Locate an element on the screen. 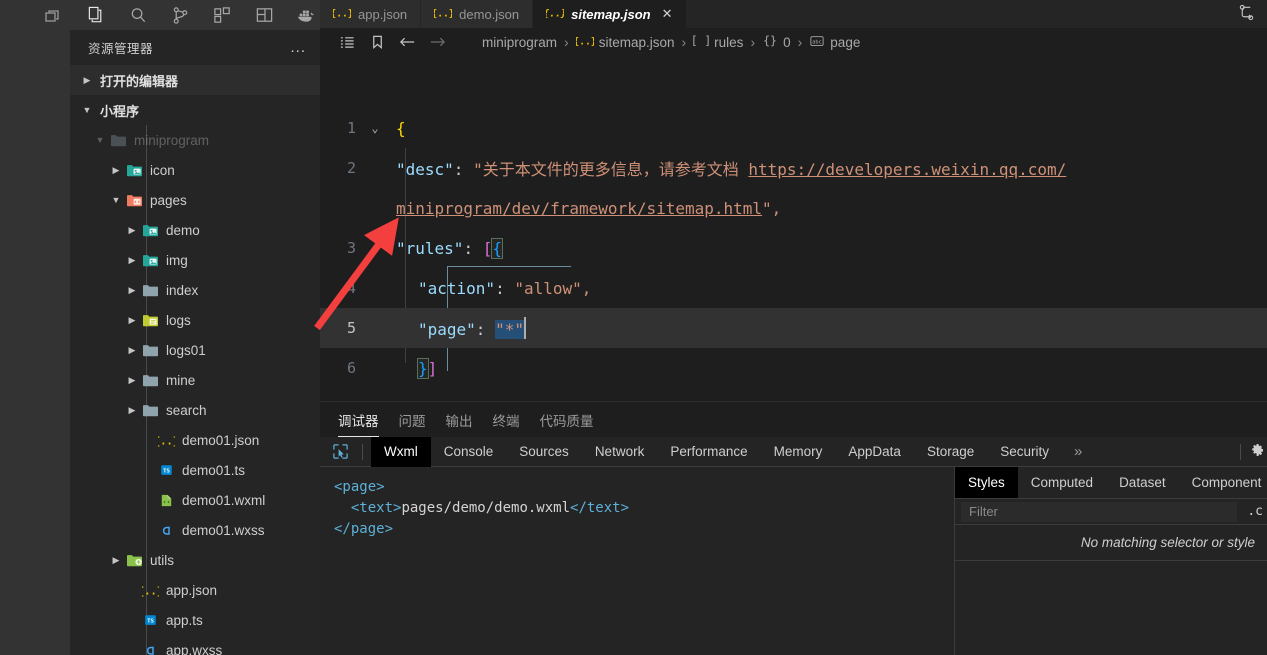 The height and width of the screenshot is (655, 1267). inspect-cursor-icon is located at coordinates (340, 451).